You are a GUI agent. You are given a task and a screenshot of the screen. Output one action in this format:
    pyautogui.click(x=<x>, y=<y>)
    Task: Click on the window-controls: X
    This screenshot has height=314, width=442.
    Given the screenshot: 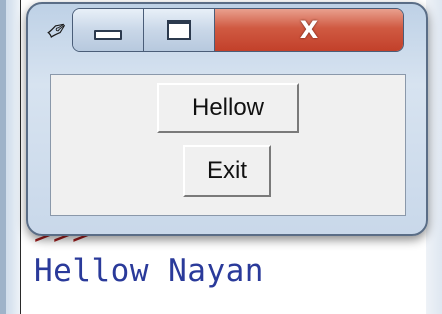 What is the action you would take?
    pyautogui.click(x=238, y=30)
    